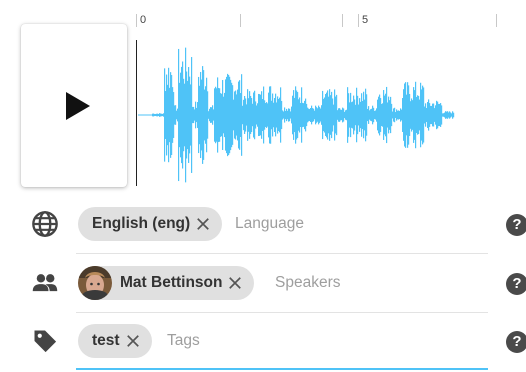 The width and height of the screenshot is (526, 372). Describe the element at coordinates (171, 282) in the screenshot. I see `speaker-chip-label: Mat Bettinson` at that location.